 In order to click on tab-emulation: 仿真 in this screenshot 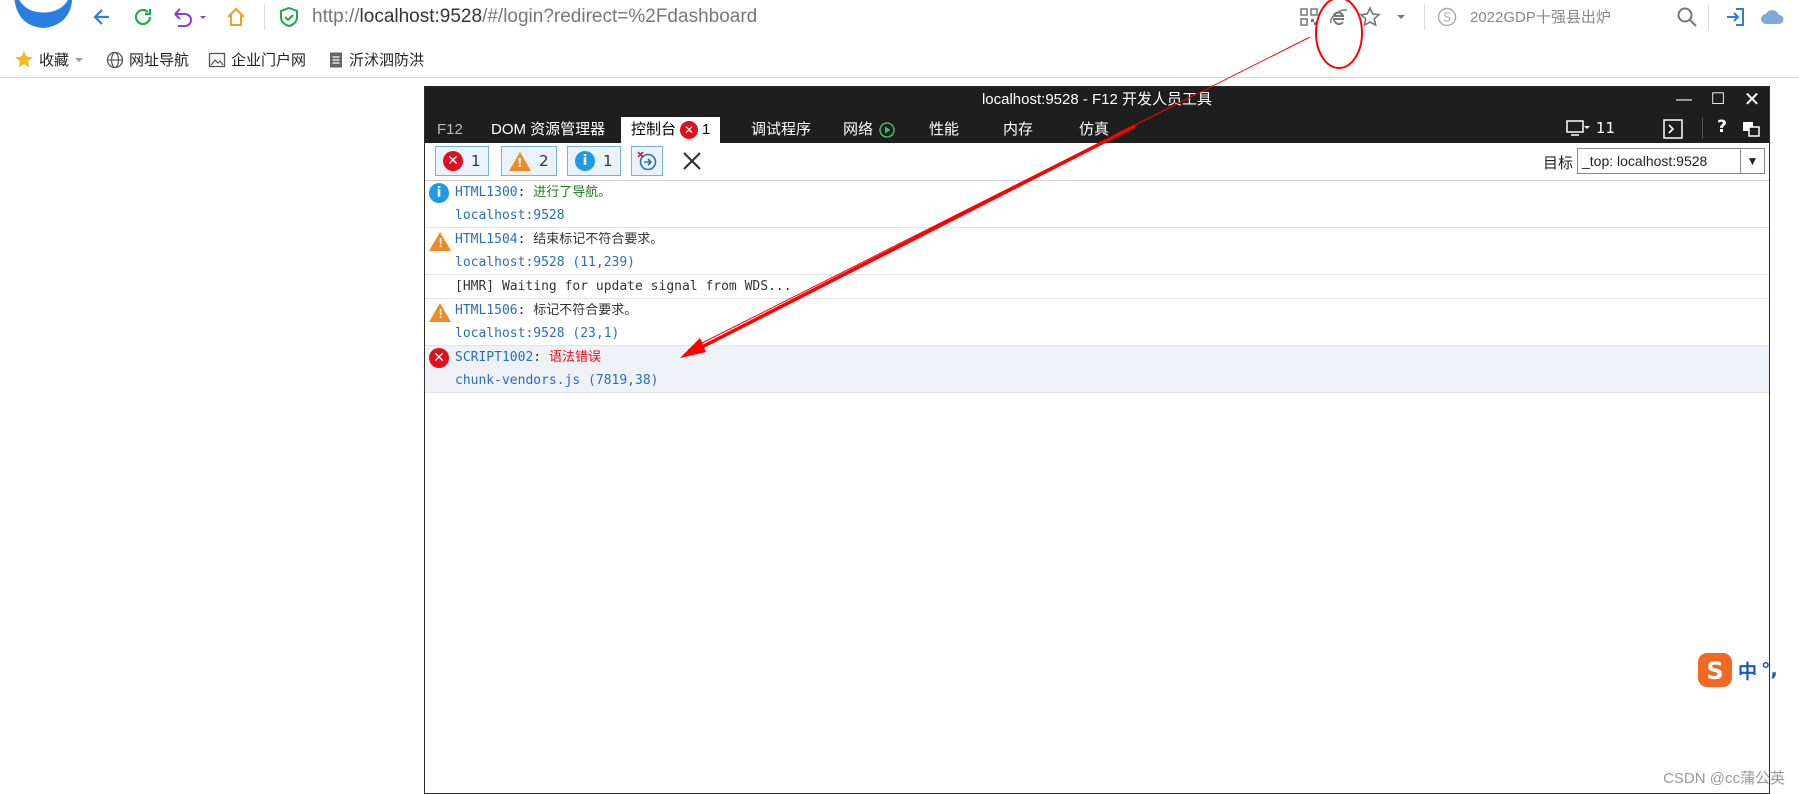, I will do `click(1094, 130)`.